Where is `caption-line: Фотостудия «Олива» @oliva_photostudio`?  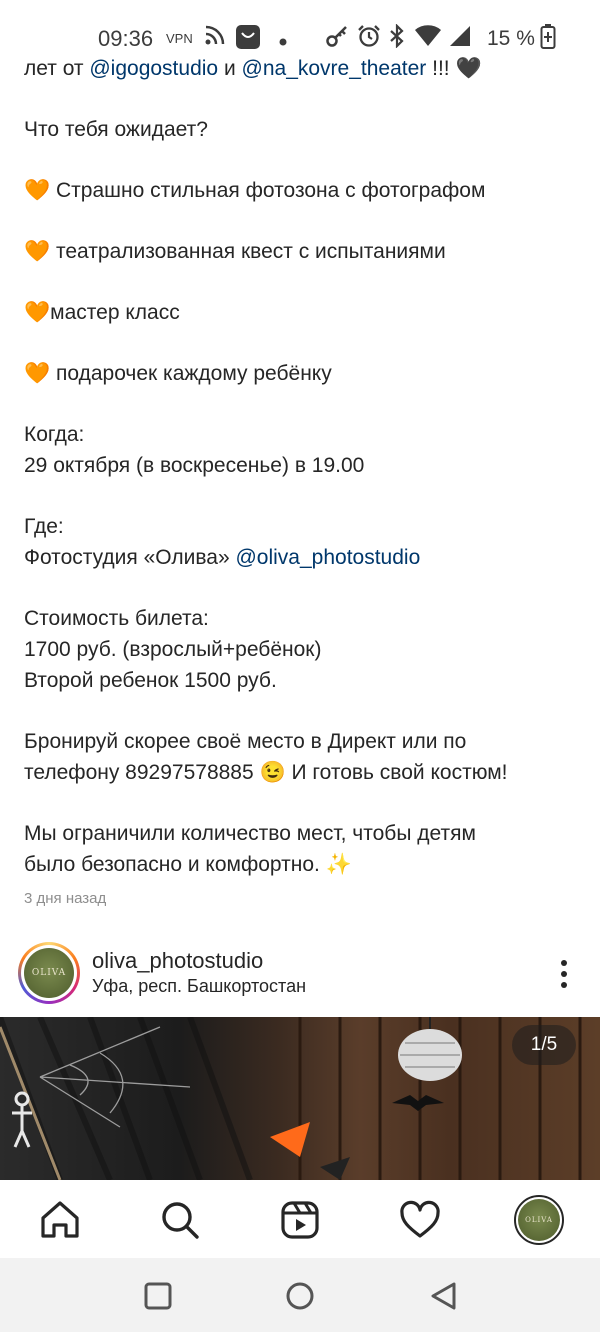
caption-line: Фотостудия «Олива» @oliva_photostudio is located at coordinates (222, 558).